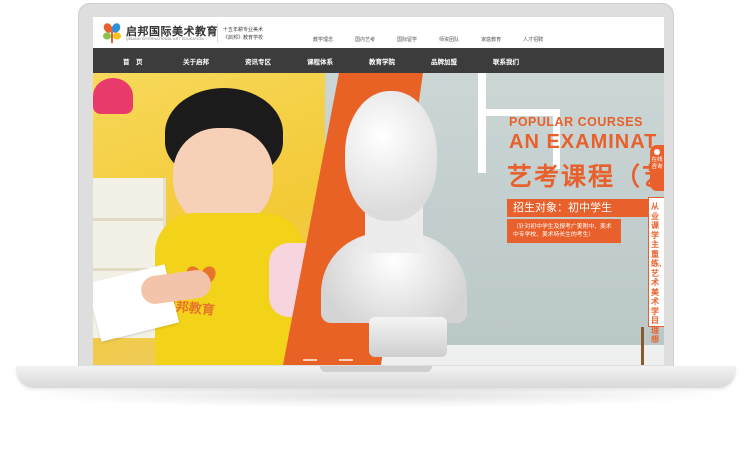  Describe the element at coordinates (365, 39) in the screenshot. I see `top-link-domestic-exam: 国内艺考` at that location.